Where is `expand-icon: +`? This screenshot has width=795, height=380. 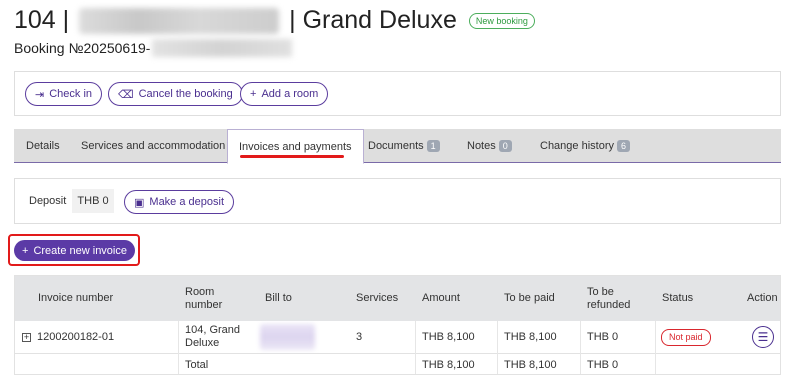 expand-icon: + is located at coordinates (26, 337).